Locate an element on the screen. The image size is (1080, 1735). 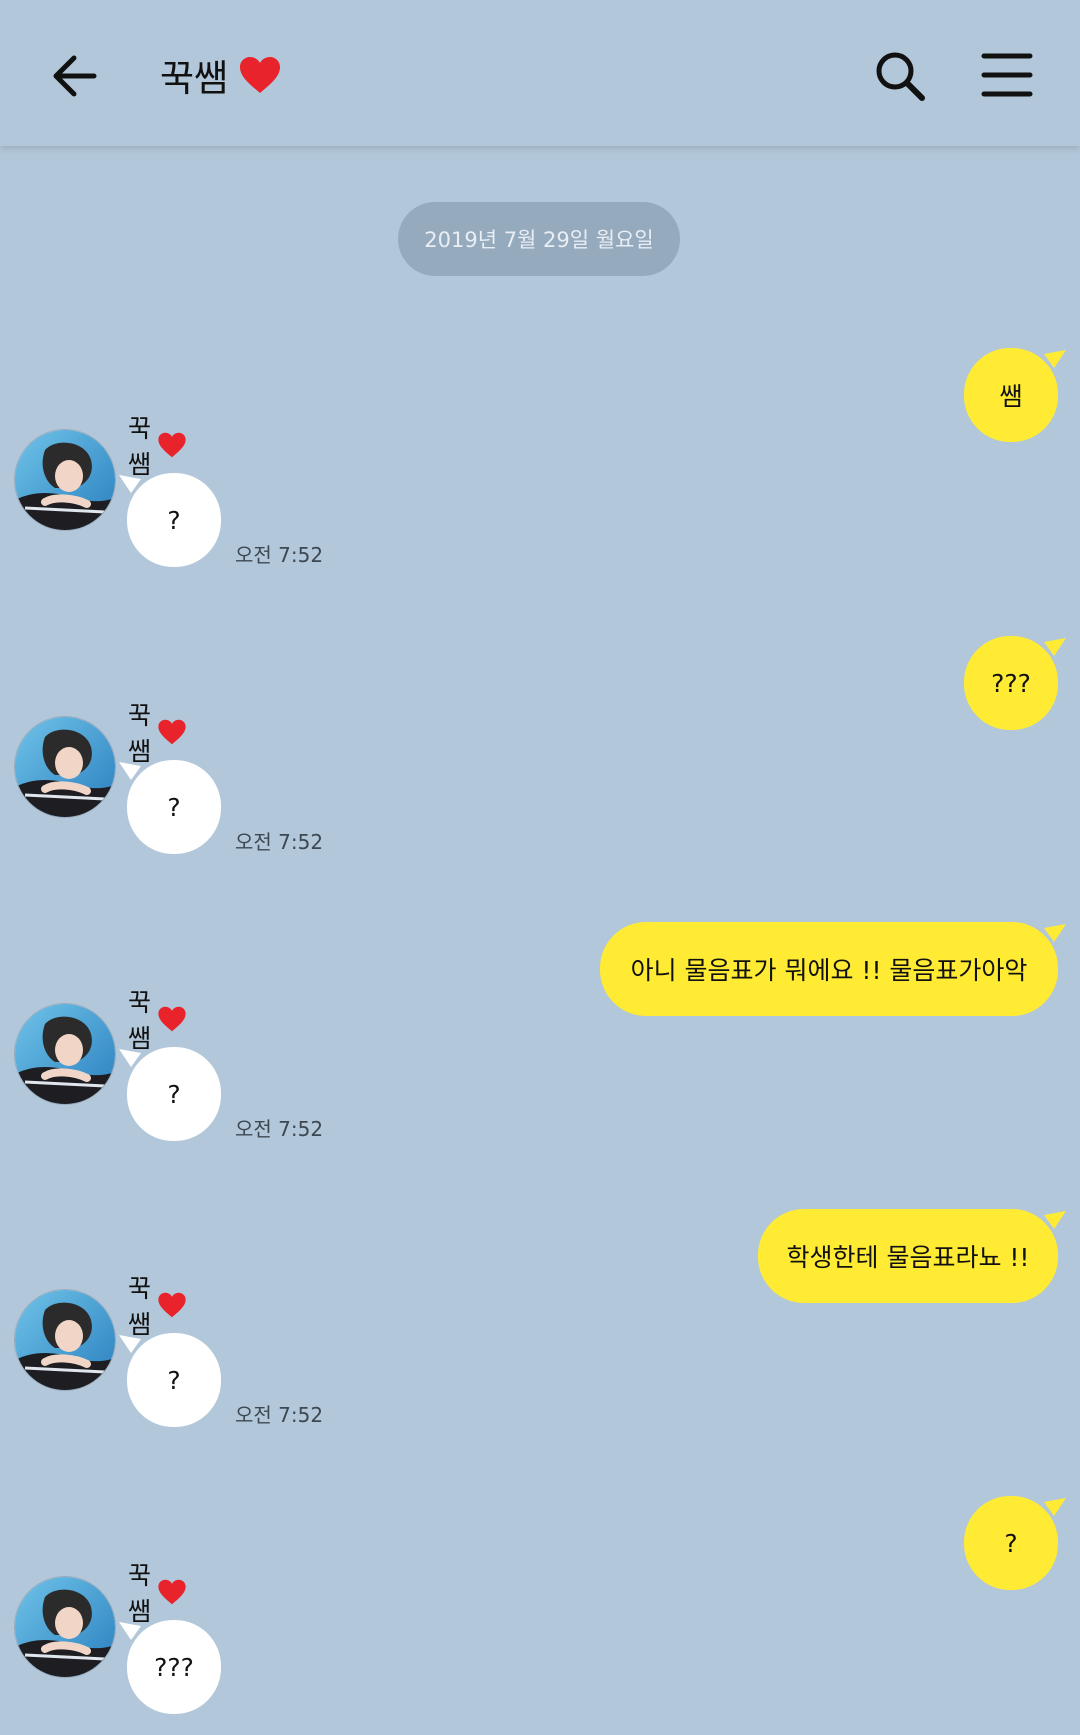
search-icon is located at coordinates (900, 76).